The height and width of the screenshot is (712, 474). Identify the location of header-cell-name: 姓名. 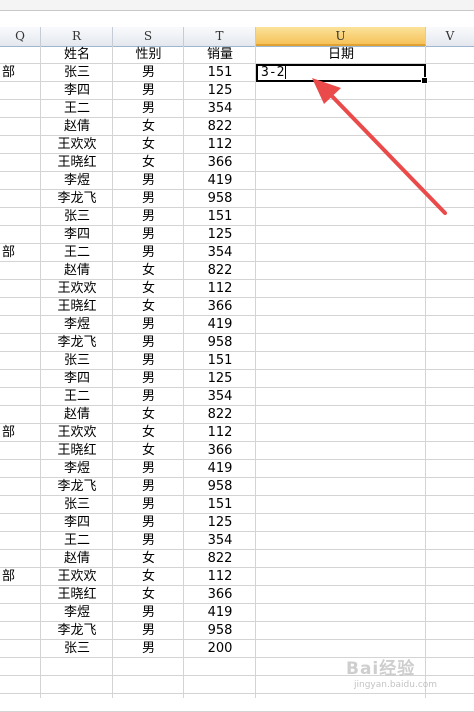
(77, 54).